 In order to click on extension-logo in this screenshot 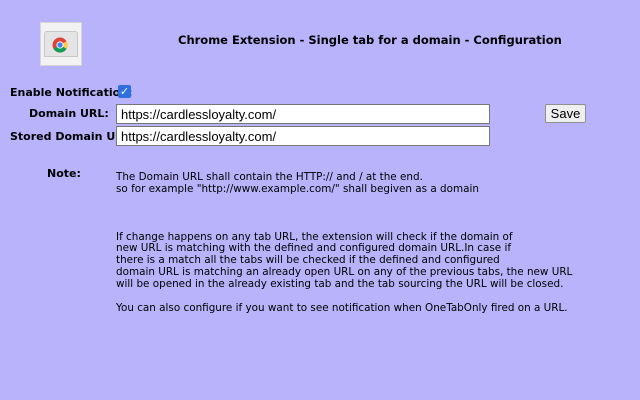, I will do `click(61, 44)`.